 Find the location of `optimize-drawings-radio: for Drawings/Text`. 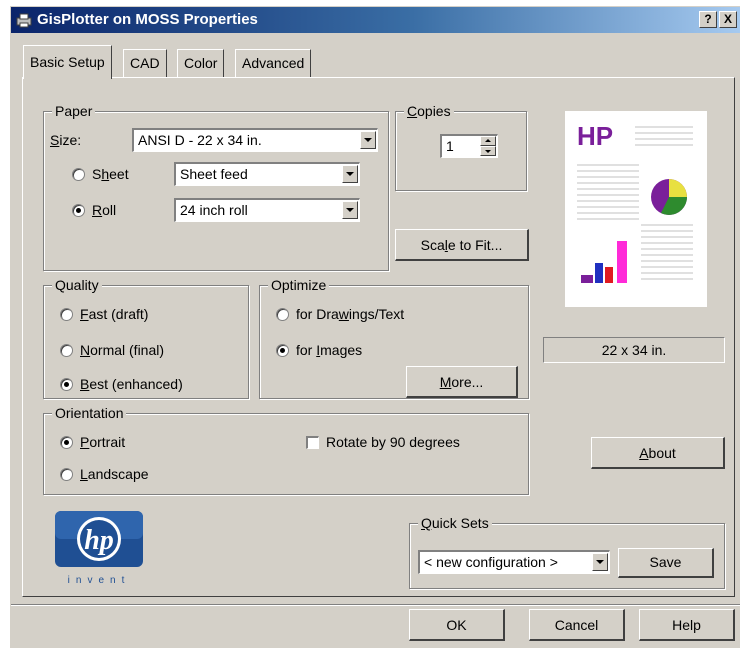

optimize-drawings-radio: for Drawings/Text is located at coordinates (376, 314).